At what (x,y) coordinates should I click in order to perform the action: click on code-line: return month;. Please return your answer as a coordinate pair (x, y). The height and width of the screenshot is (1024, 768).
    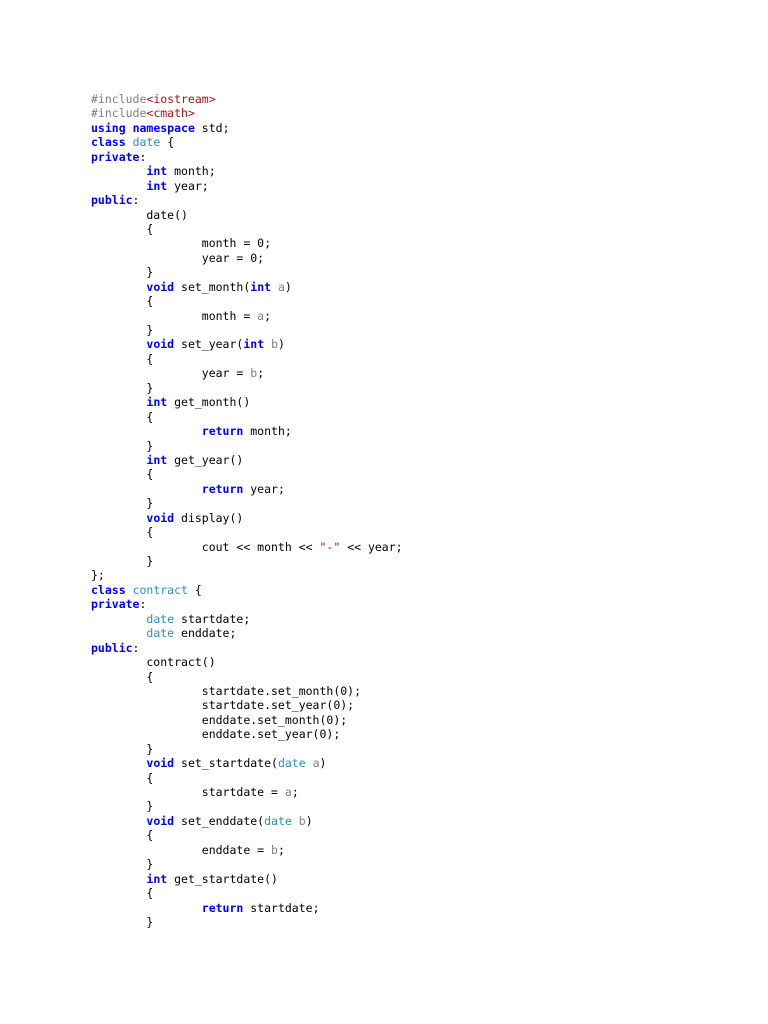
    Looking at the image, I should click on (421, 431).